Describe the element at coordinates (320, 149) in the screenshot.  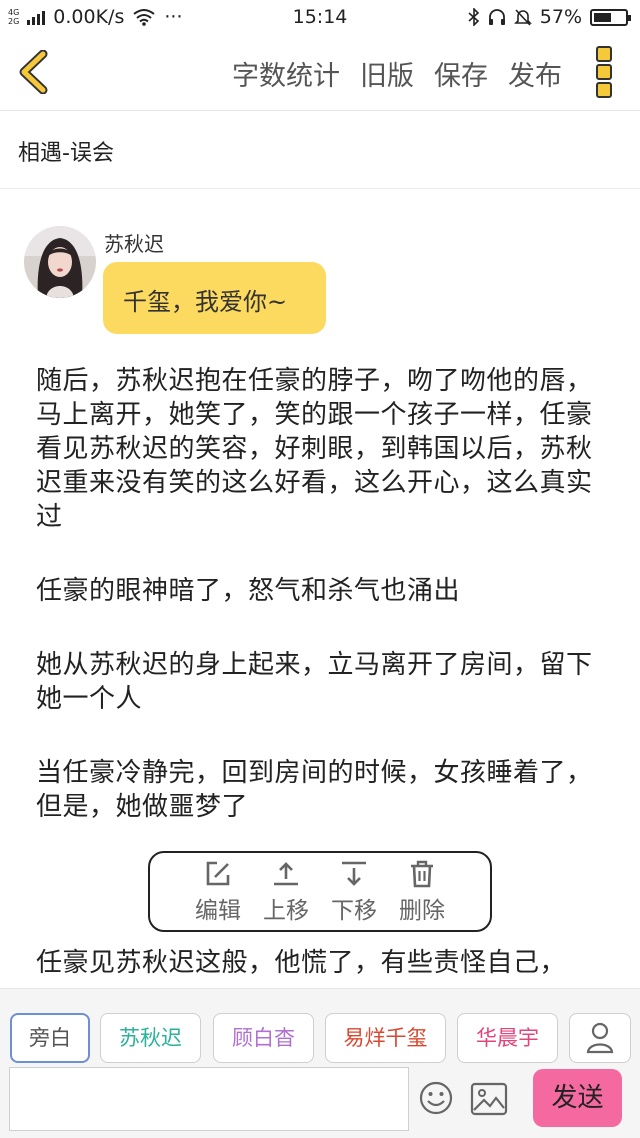
I see `chapter-title-bar: 相遇-误会` at that location.